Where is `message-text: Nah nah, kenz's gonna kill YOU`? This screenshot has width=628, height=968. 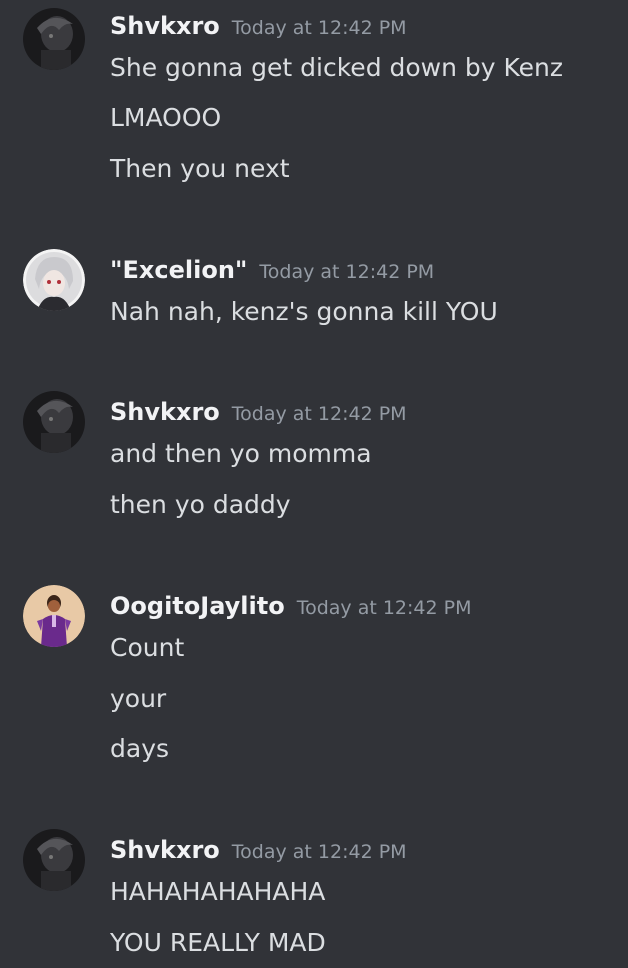 message-text: Nah nah, kenz's gonna kill YOU is located at coordinates (304, 311).